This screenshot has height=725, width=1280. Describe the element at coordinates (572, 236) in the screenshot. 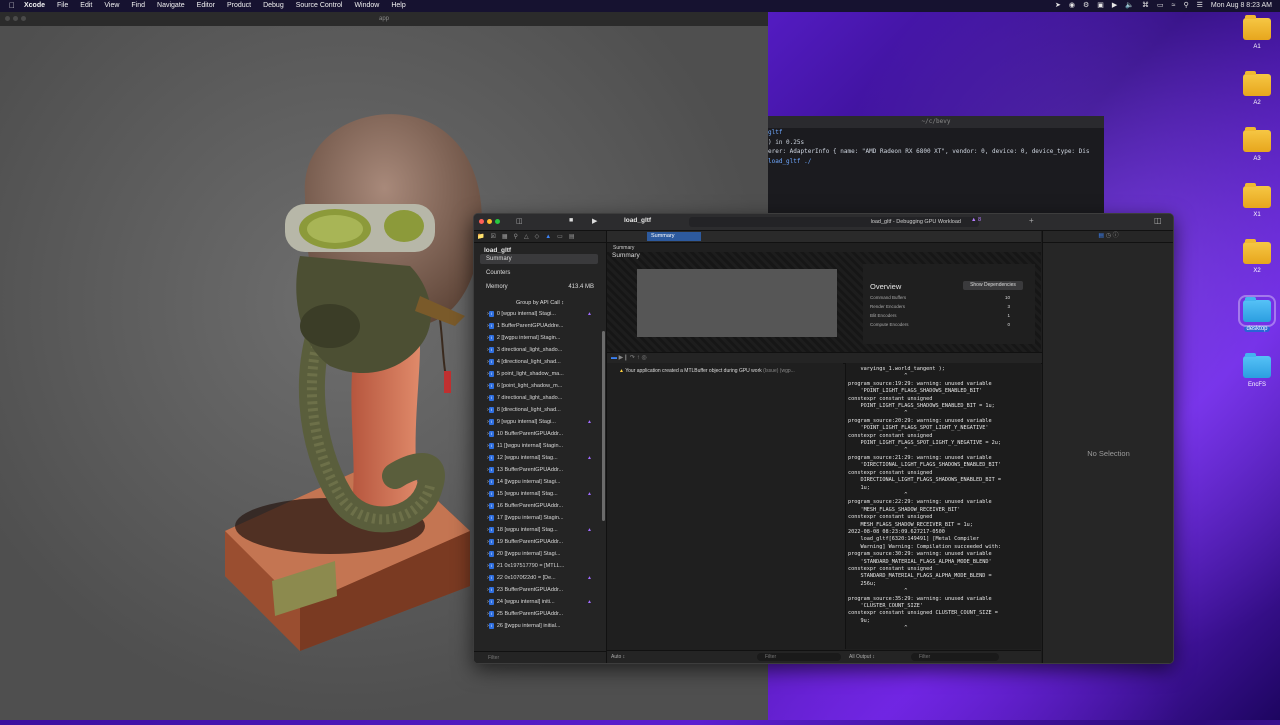

I see `report-icon: ▤` at that location.